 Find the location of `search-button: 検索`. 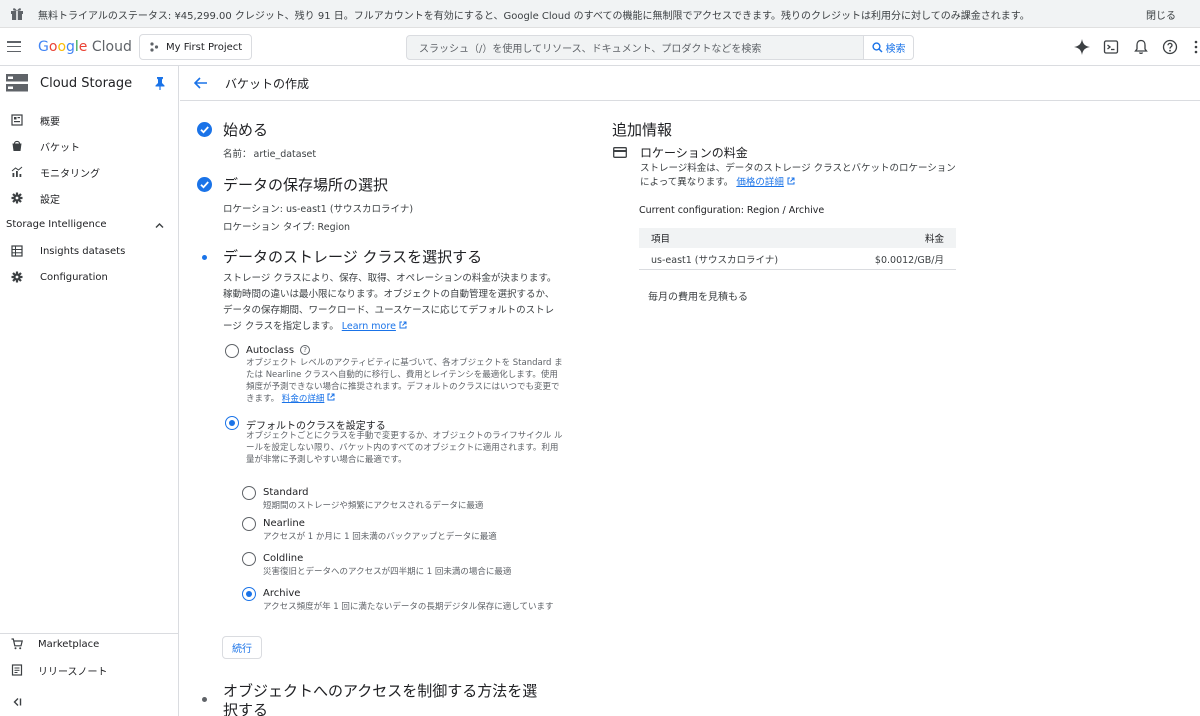

search-button: 検索 is located at coordinates (889, 47).